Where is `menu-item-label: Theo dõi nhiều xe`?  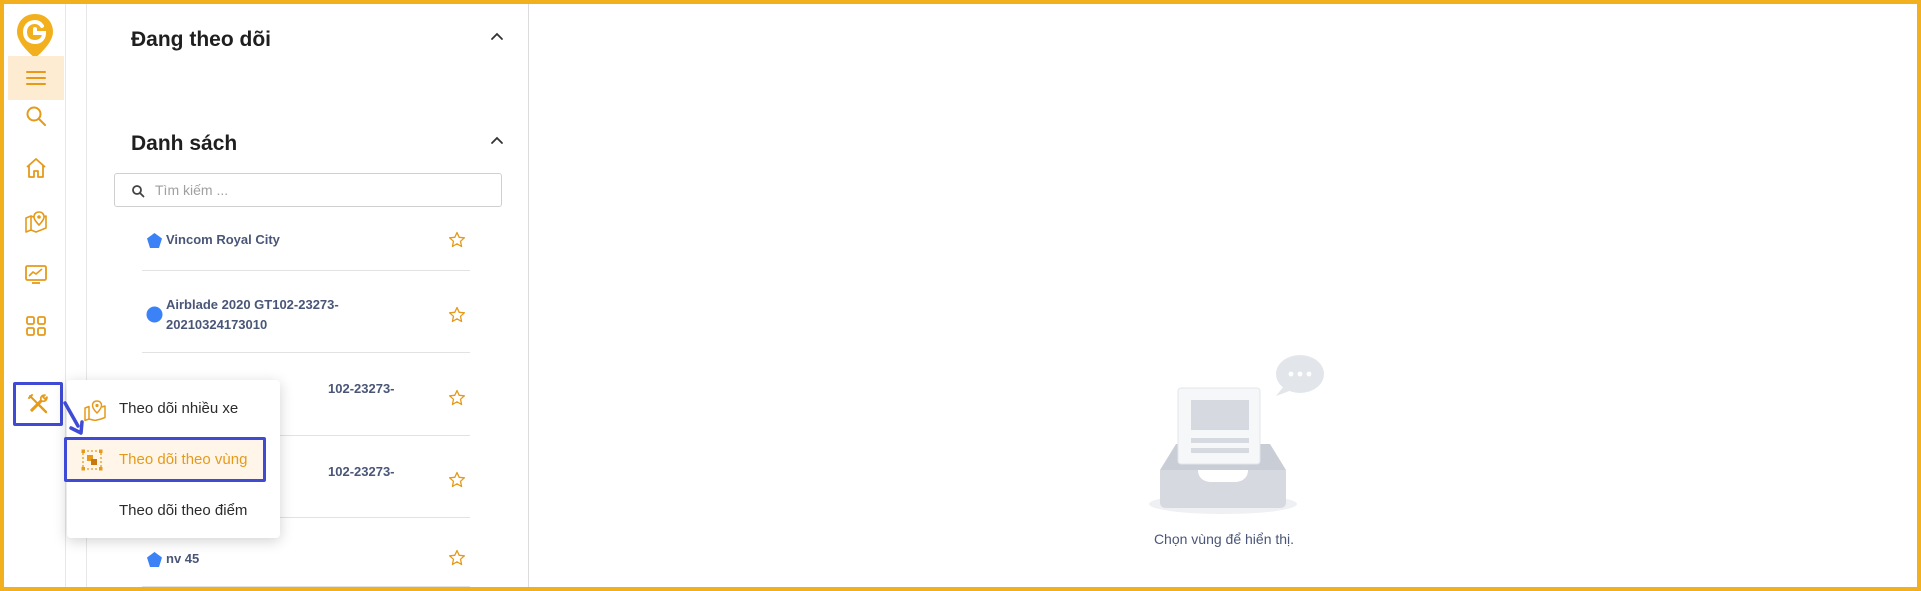
menu-item-label: Theo dõi nhiều xe is located at coordinates (179, 408).